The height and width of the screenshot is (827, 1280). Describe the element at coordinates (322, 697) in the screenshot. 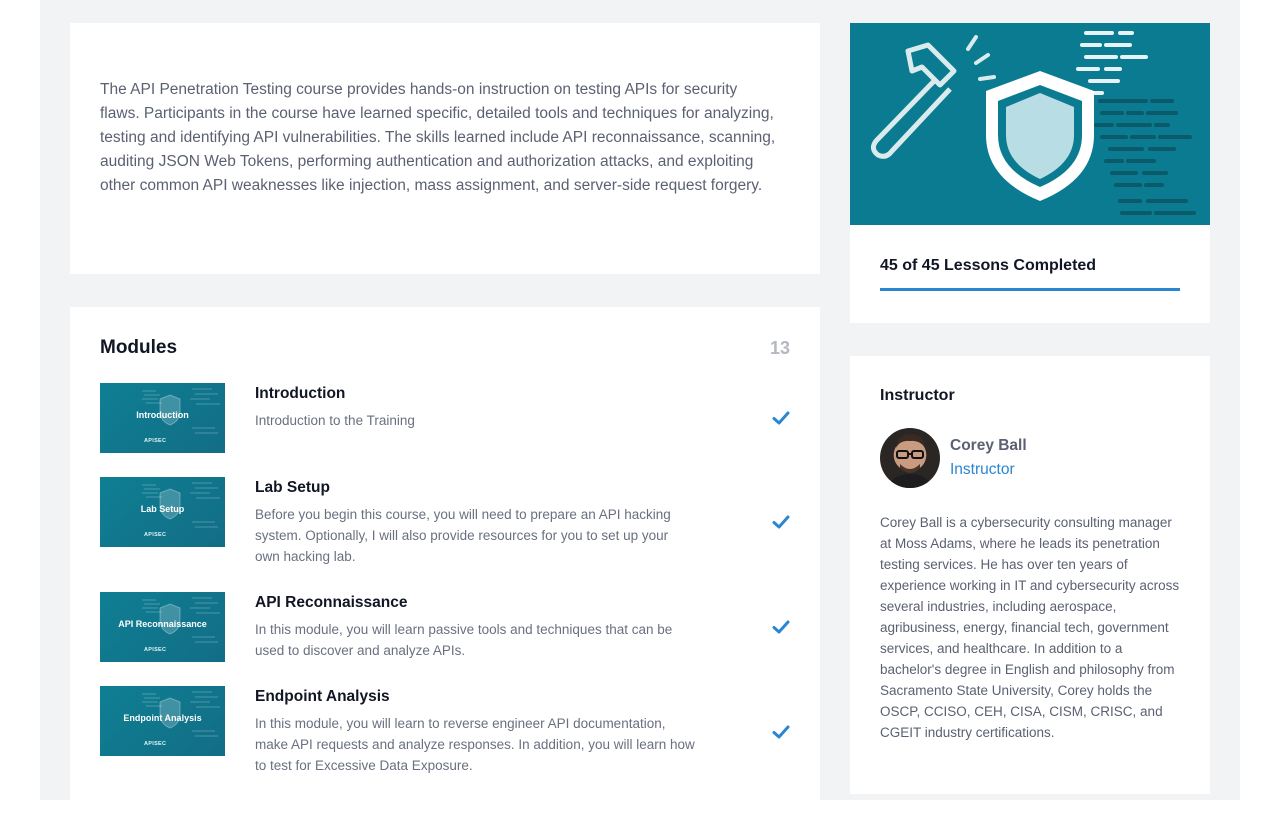

I see `module-title: Endpoint Analysis` at that location.